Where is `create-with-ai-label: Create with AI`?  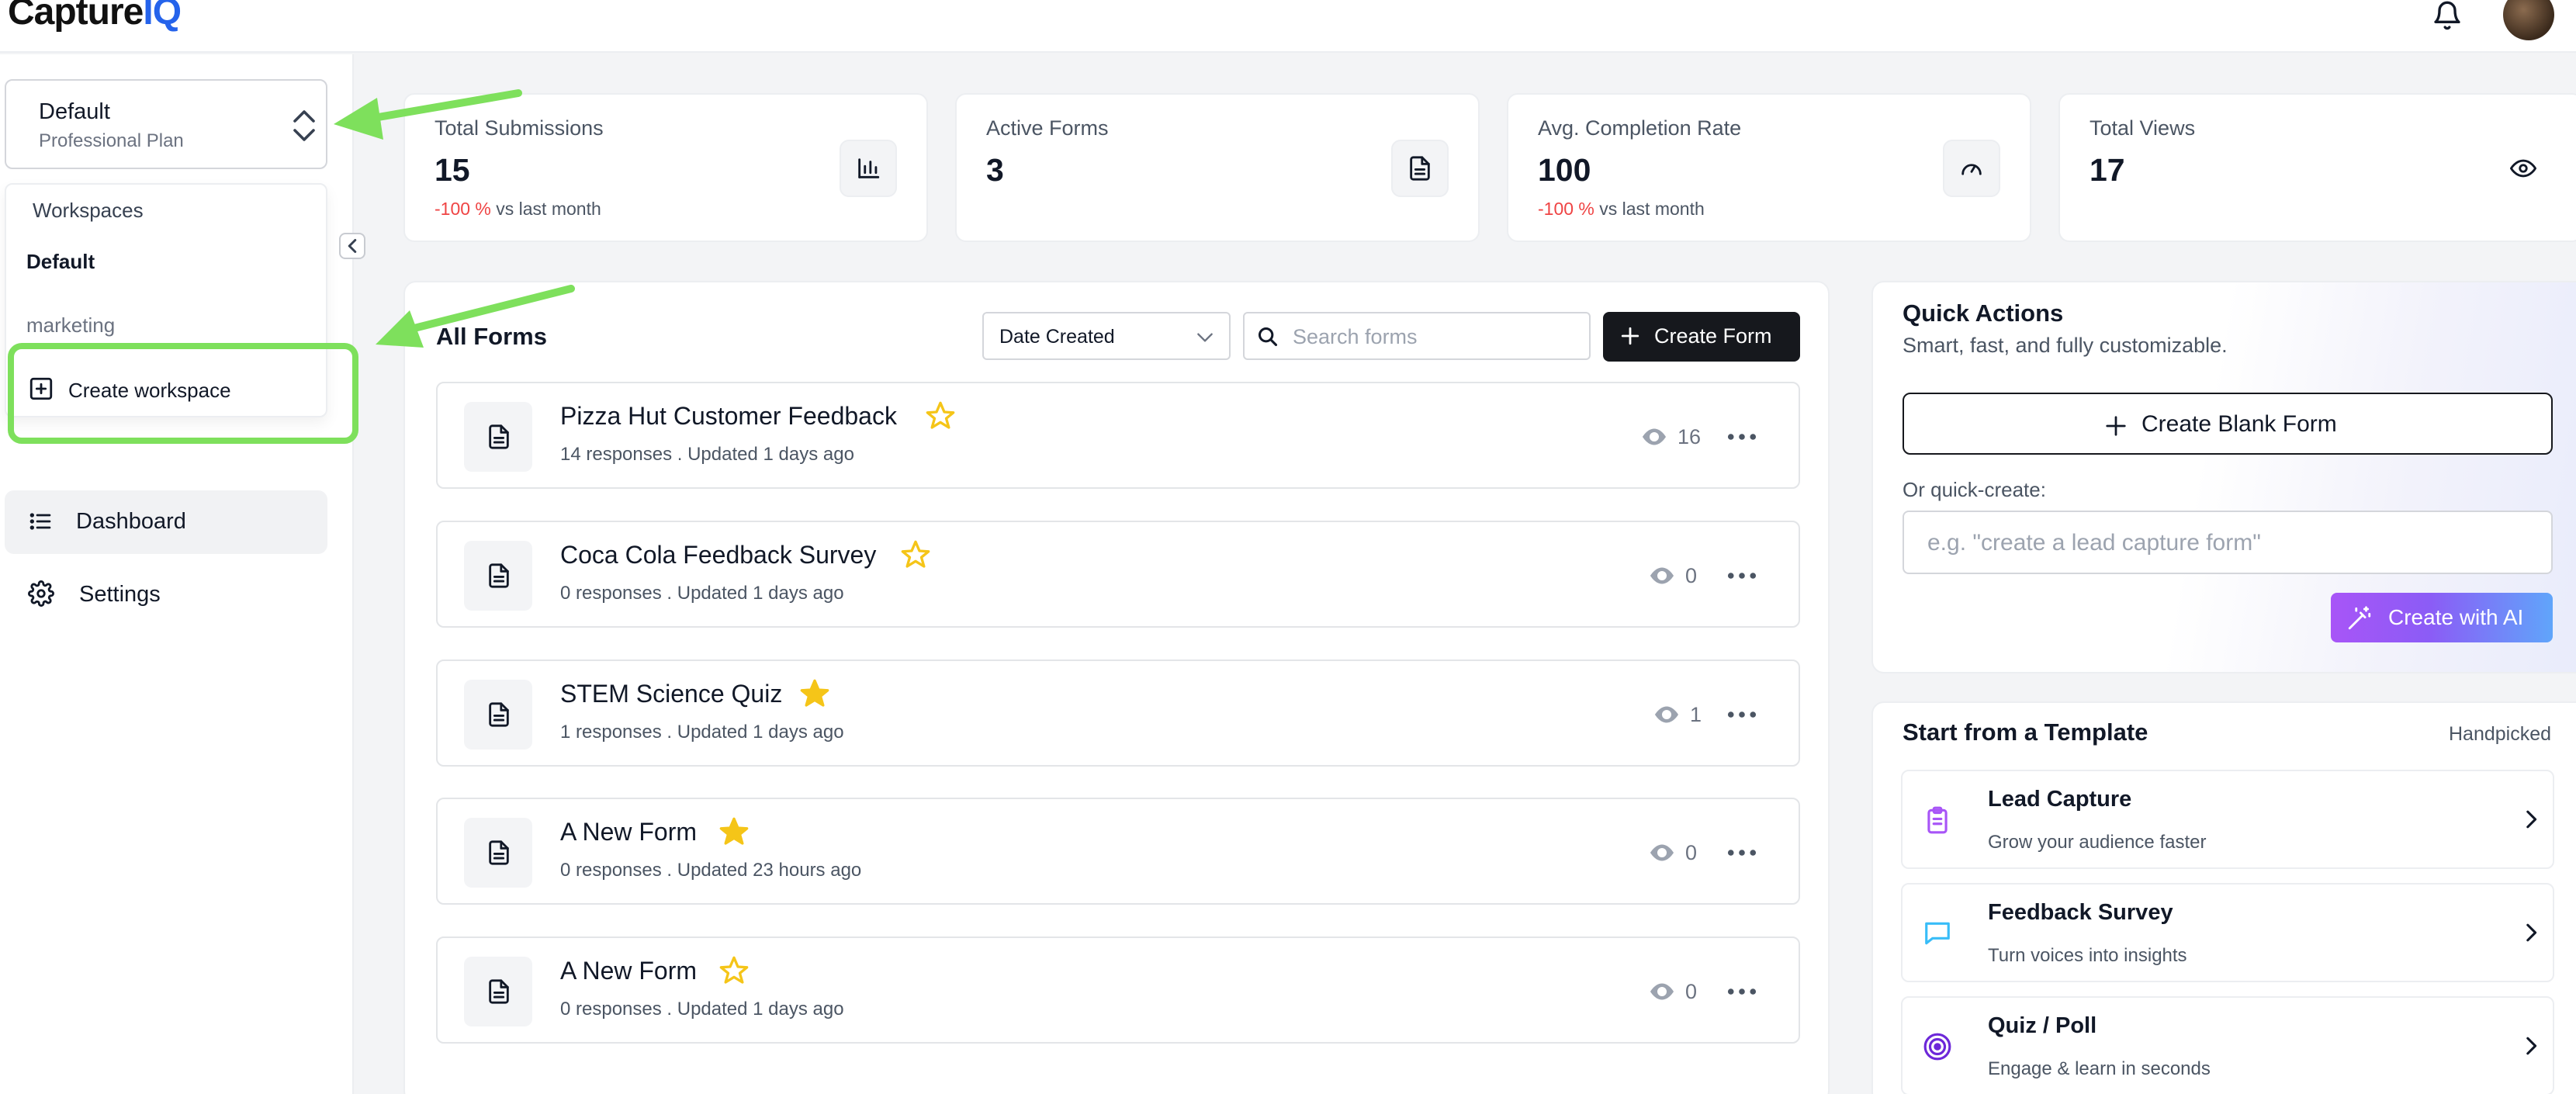
create-with-ai-label: Create with AI is located at coordinates (2456, 617).